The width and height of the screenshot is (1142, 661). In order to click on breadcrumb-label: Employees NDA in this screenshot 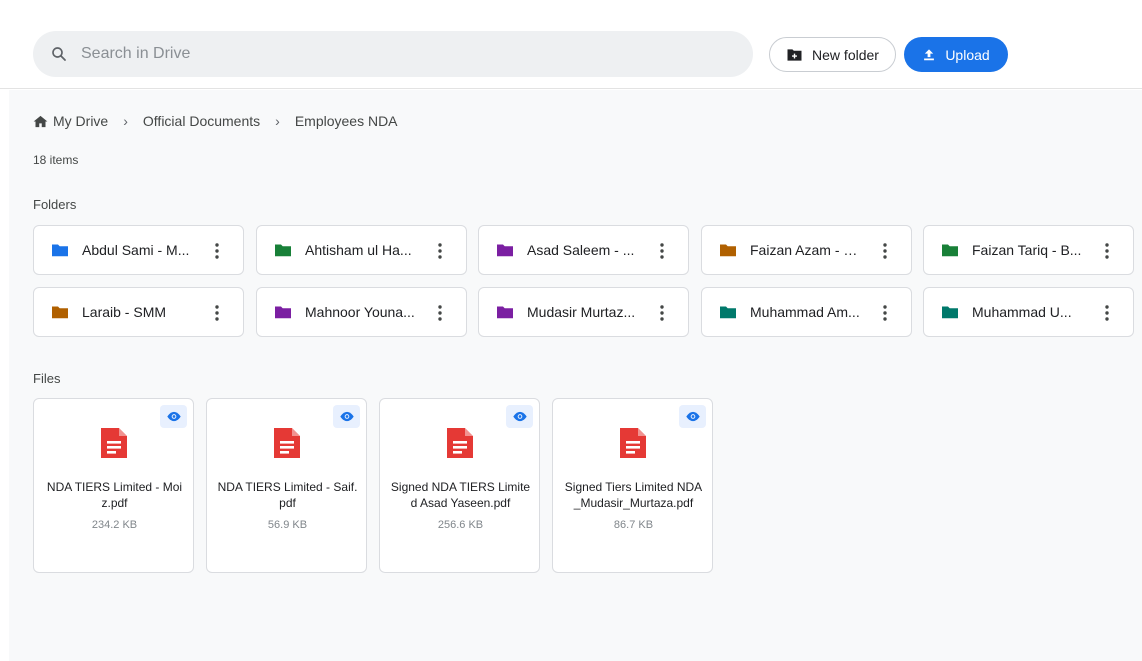, I will do `click(346, 121)`.